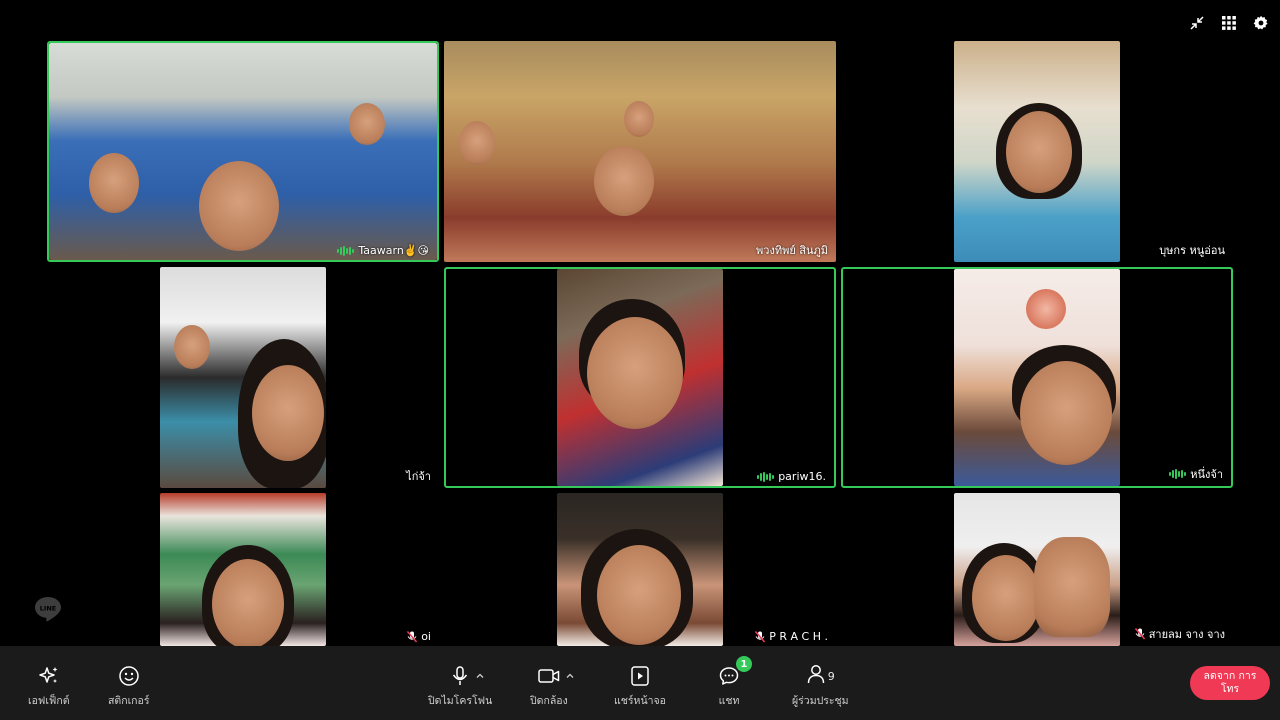 This screenshot has height=720, width=1280. I want to click on effects-button: เอฟเฟ็กต์, so click(49, 686).